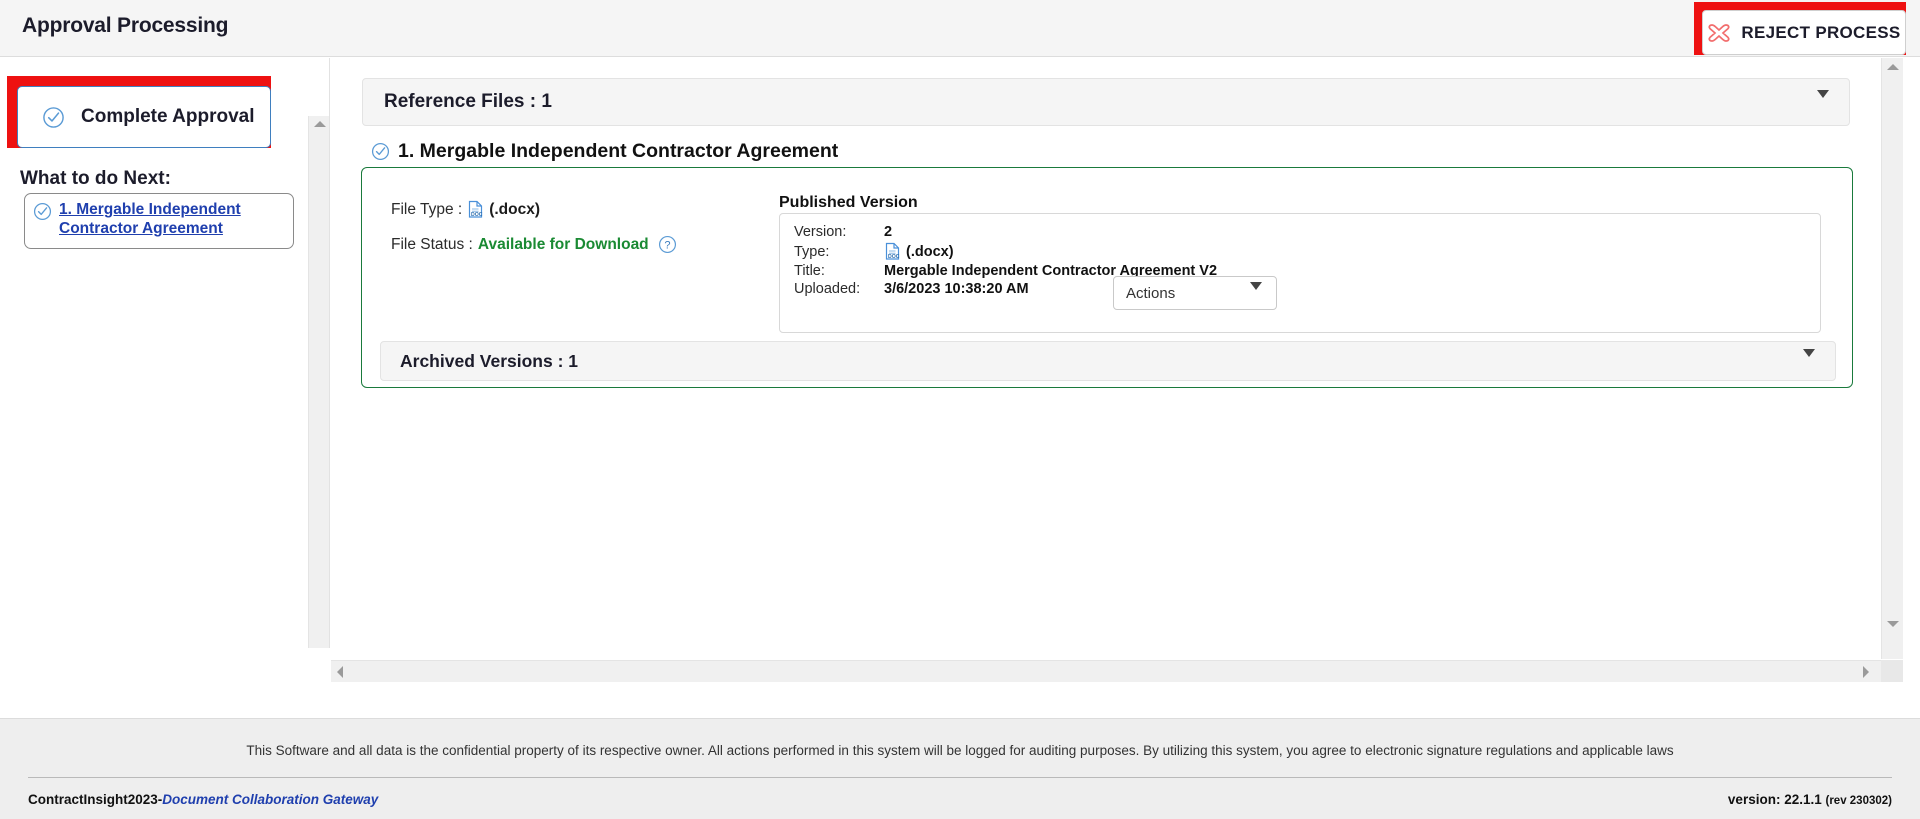 The image size is (1920, 819). Describe the element at coordinates (848, 202) in the screenshot. I see `published-version-title: Published Version` at that location.